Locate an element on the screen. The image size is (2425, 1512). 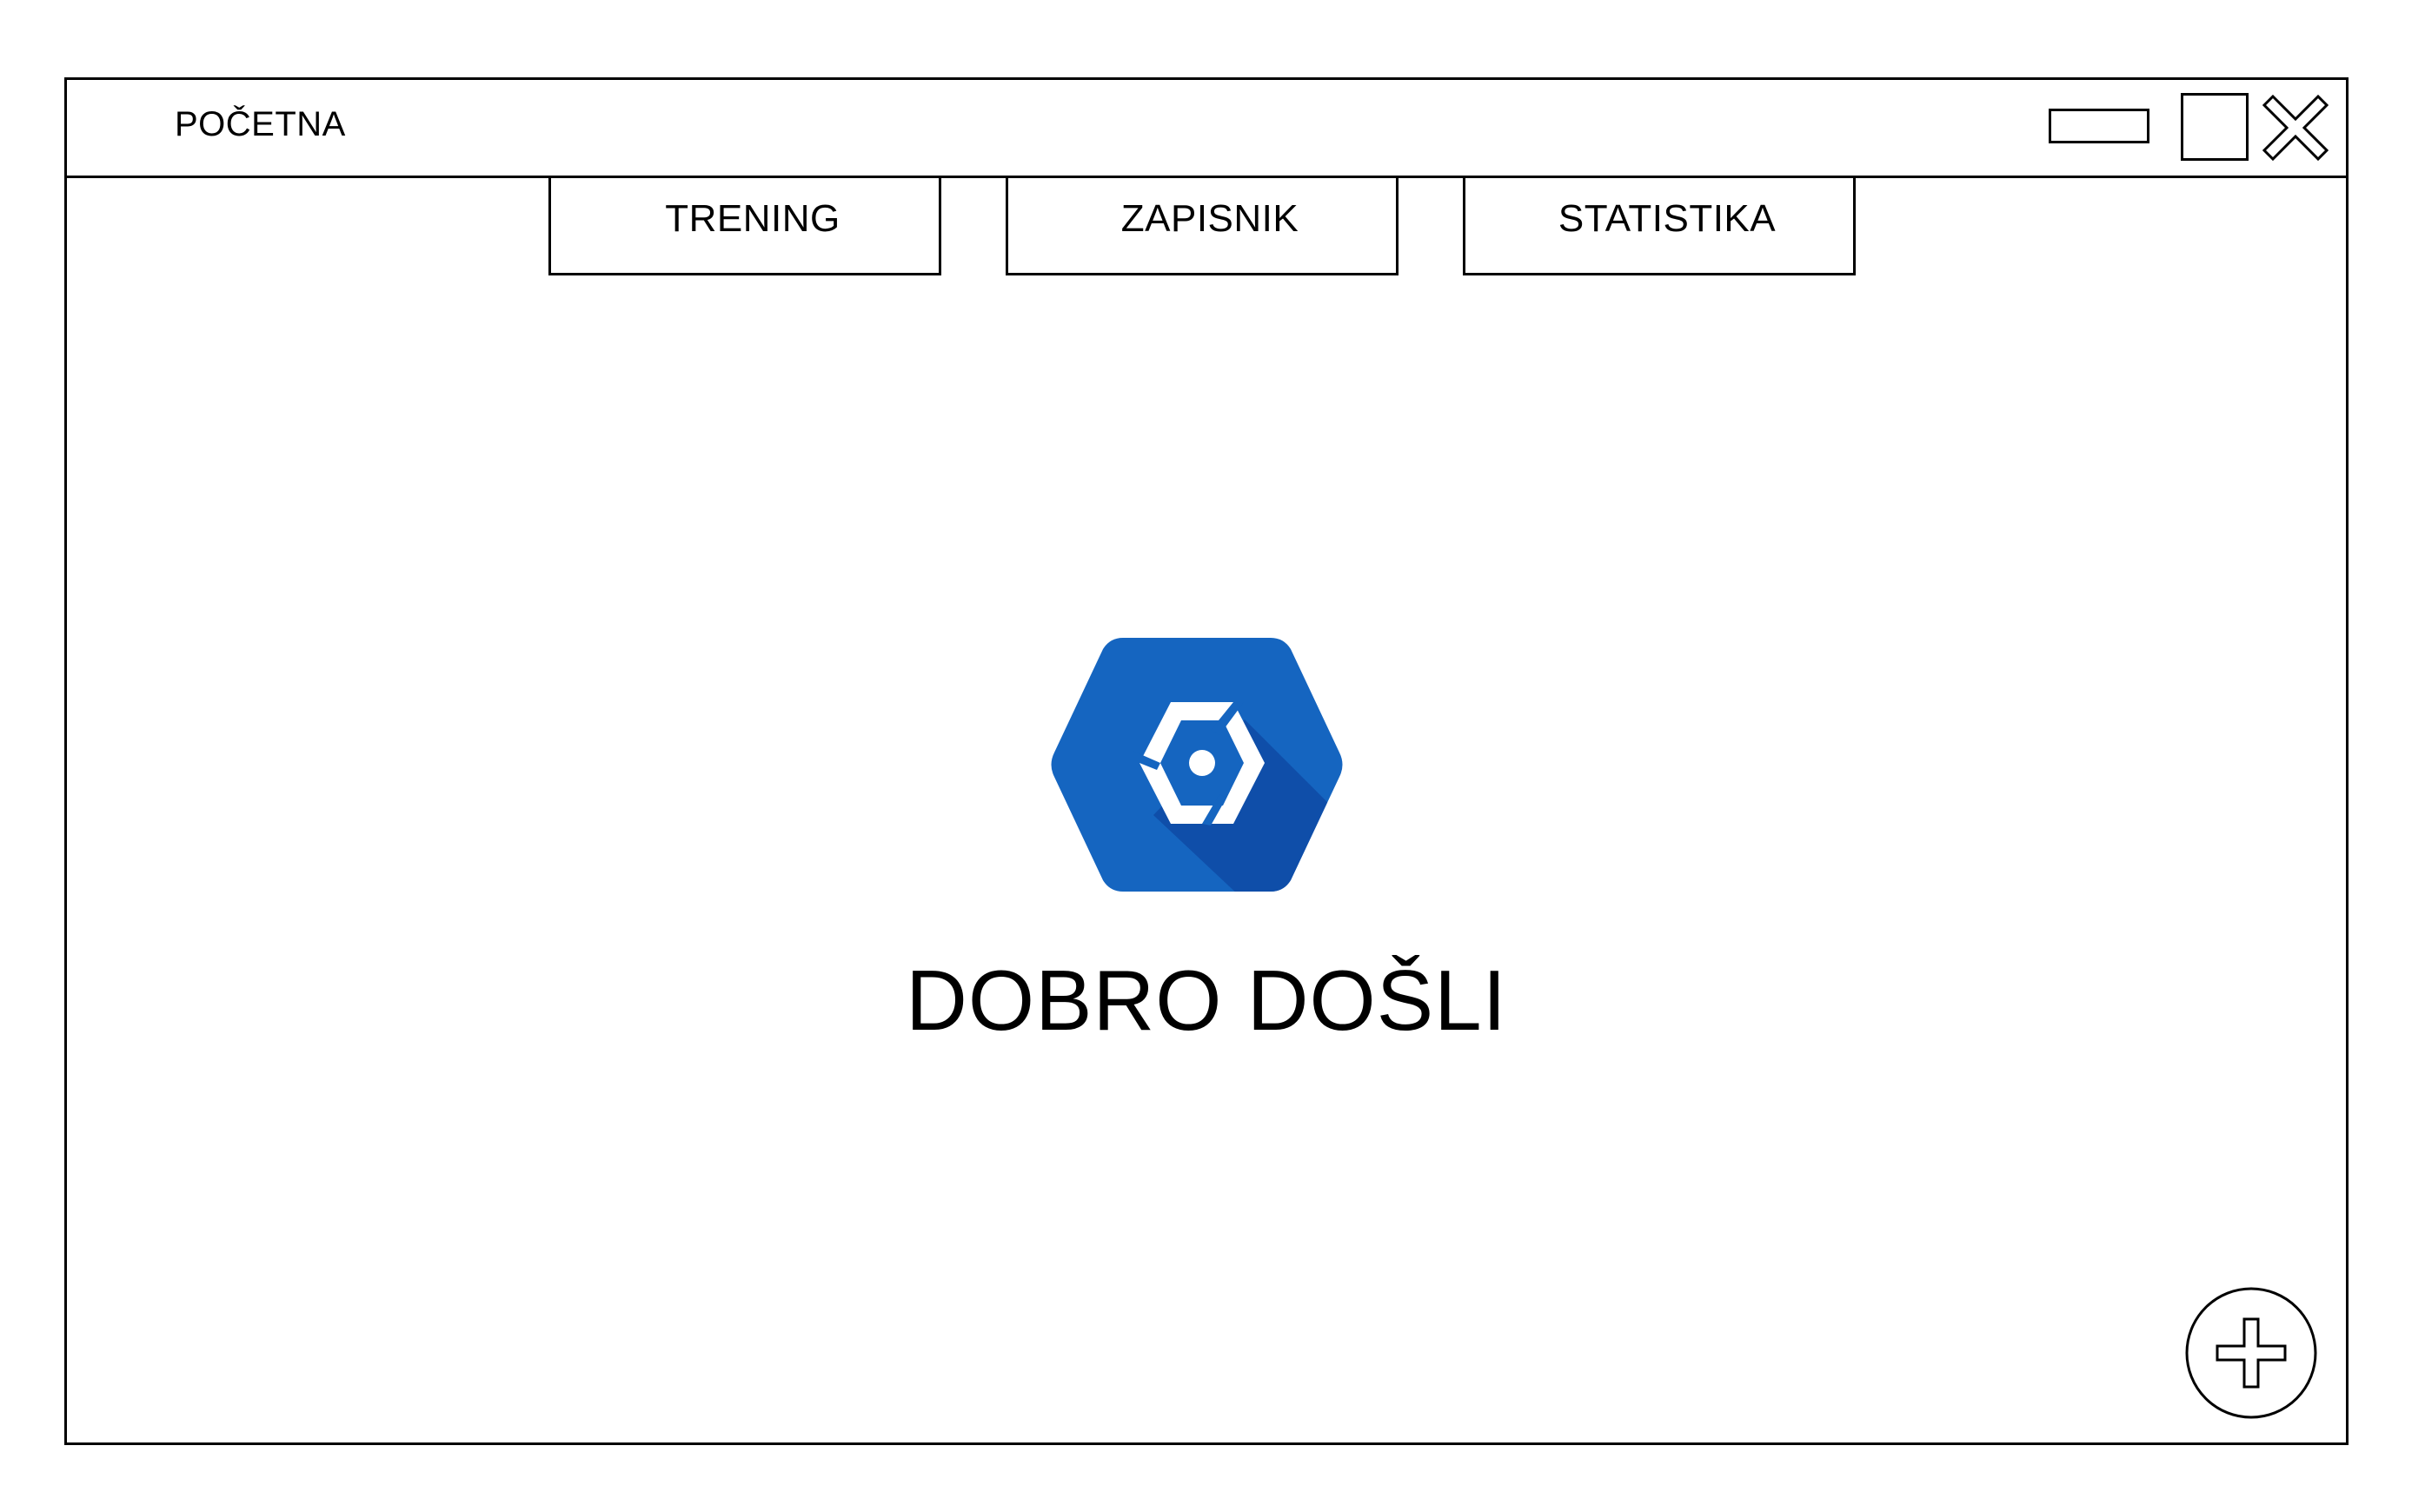
tab-label: ZAPISNIK is located at coordinates (1209, 218).